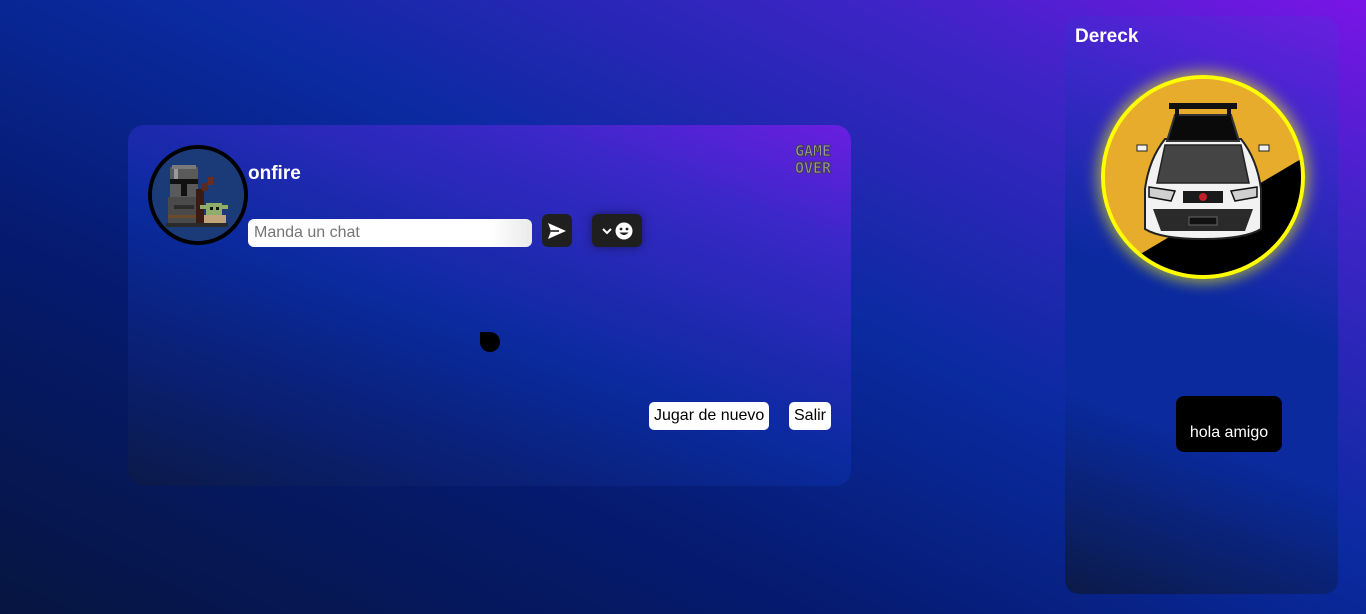 The height and width of the screenshot is (614, 1366). I want to click on opponent-chat-bubble: hola amigo, so click(1229, 424).